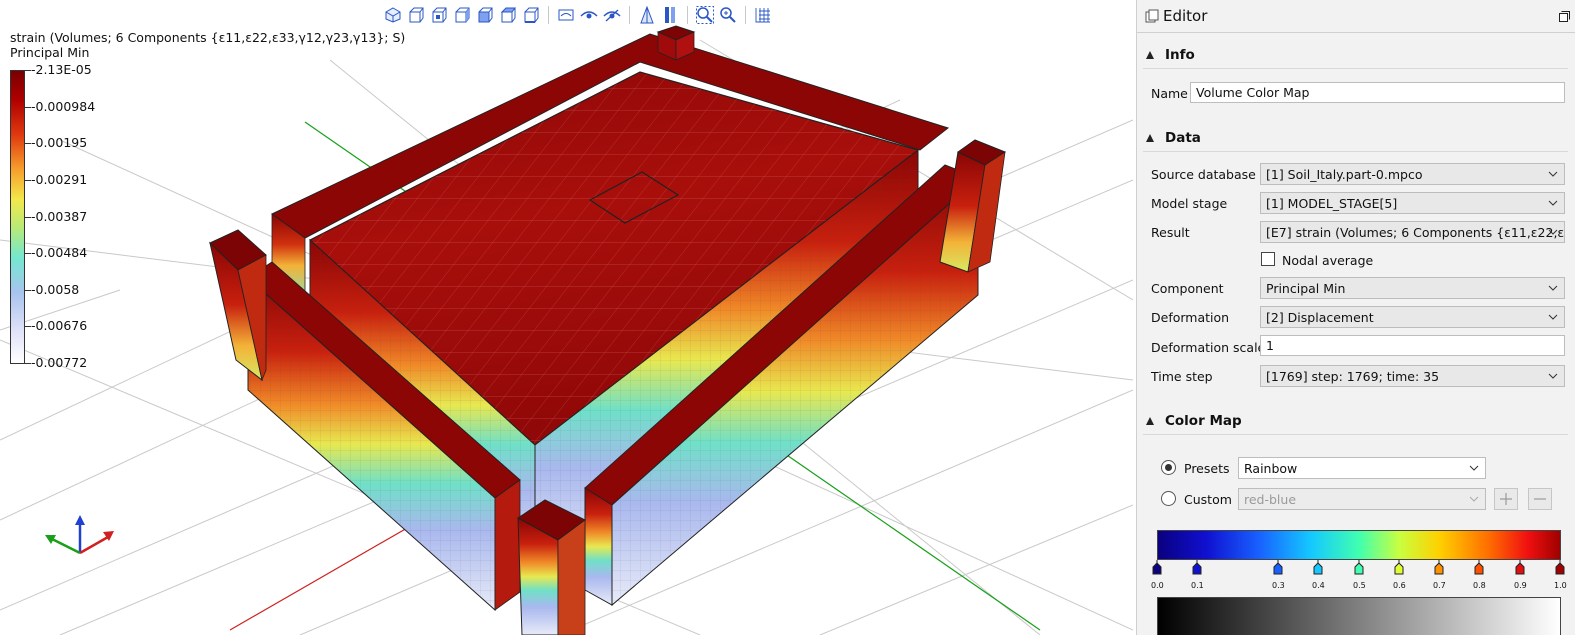 The image size is (1575, 635). I want to click on view-left-icon, so click(462, 15).